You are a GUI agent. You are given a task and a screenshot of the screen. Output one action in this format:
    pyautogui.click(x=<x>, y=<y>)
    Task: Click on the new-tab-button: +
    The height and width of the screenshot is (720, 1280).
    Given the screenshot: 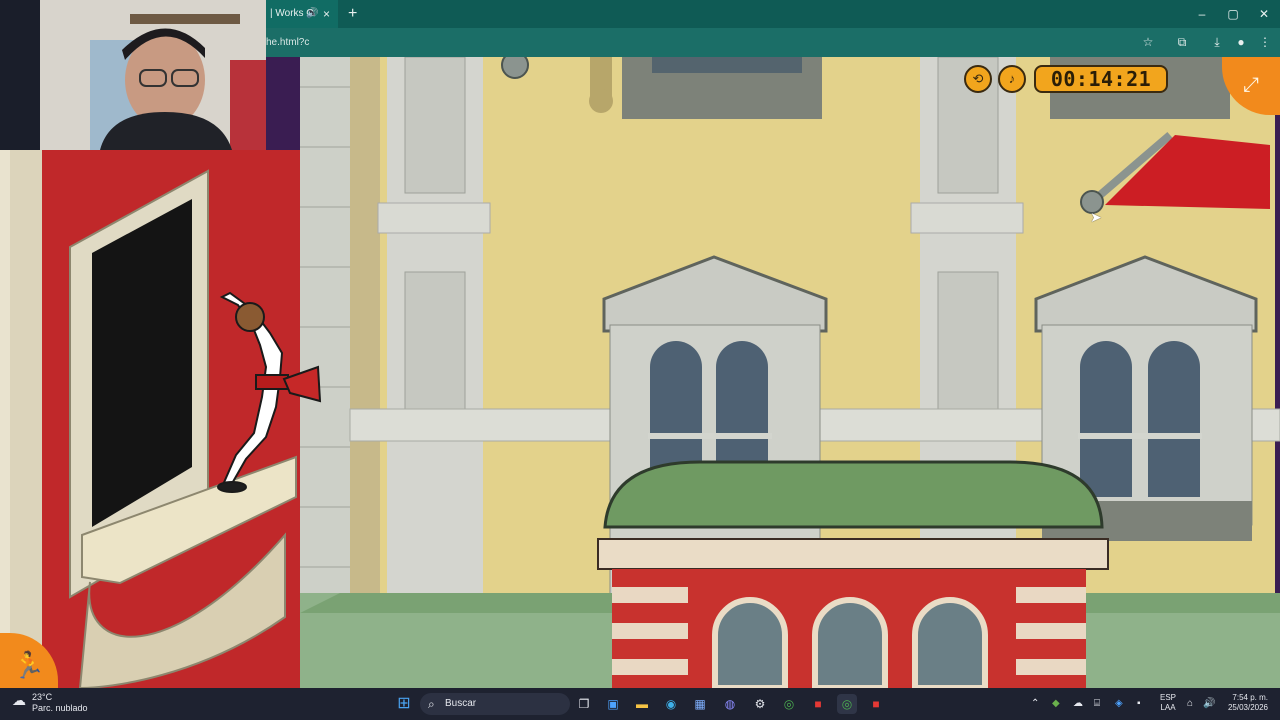 What is the action you would take?
    pyautogui.click(x=352, y=13)
    